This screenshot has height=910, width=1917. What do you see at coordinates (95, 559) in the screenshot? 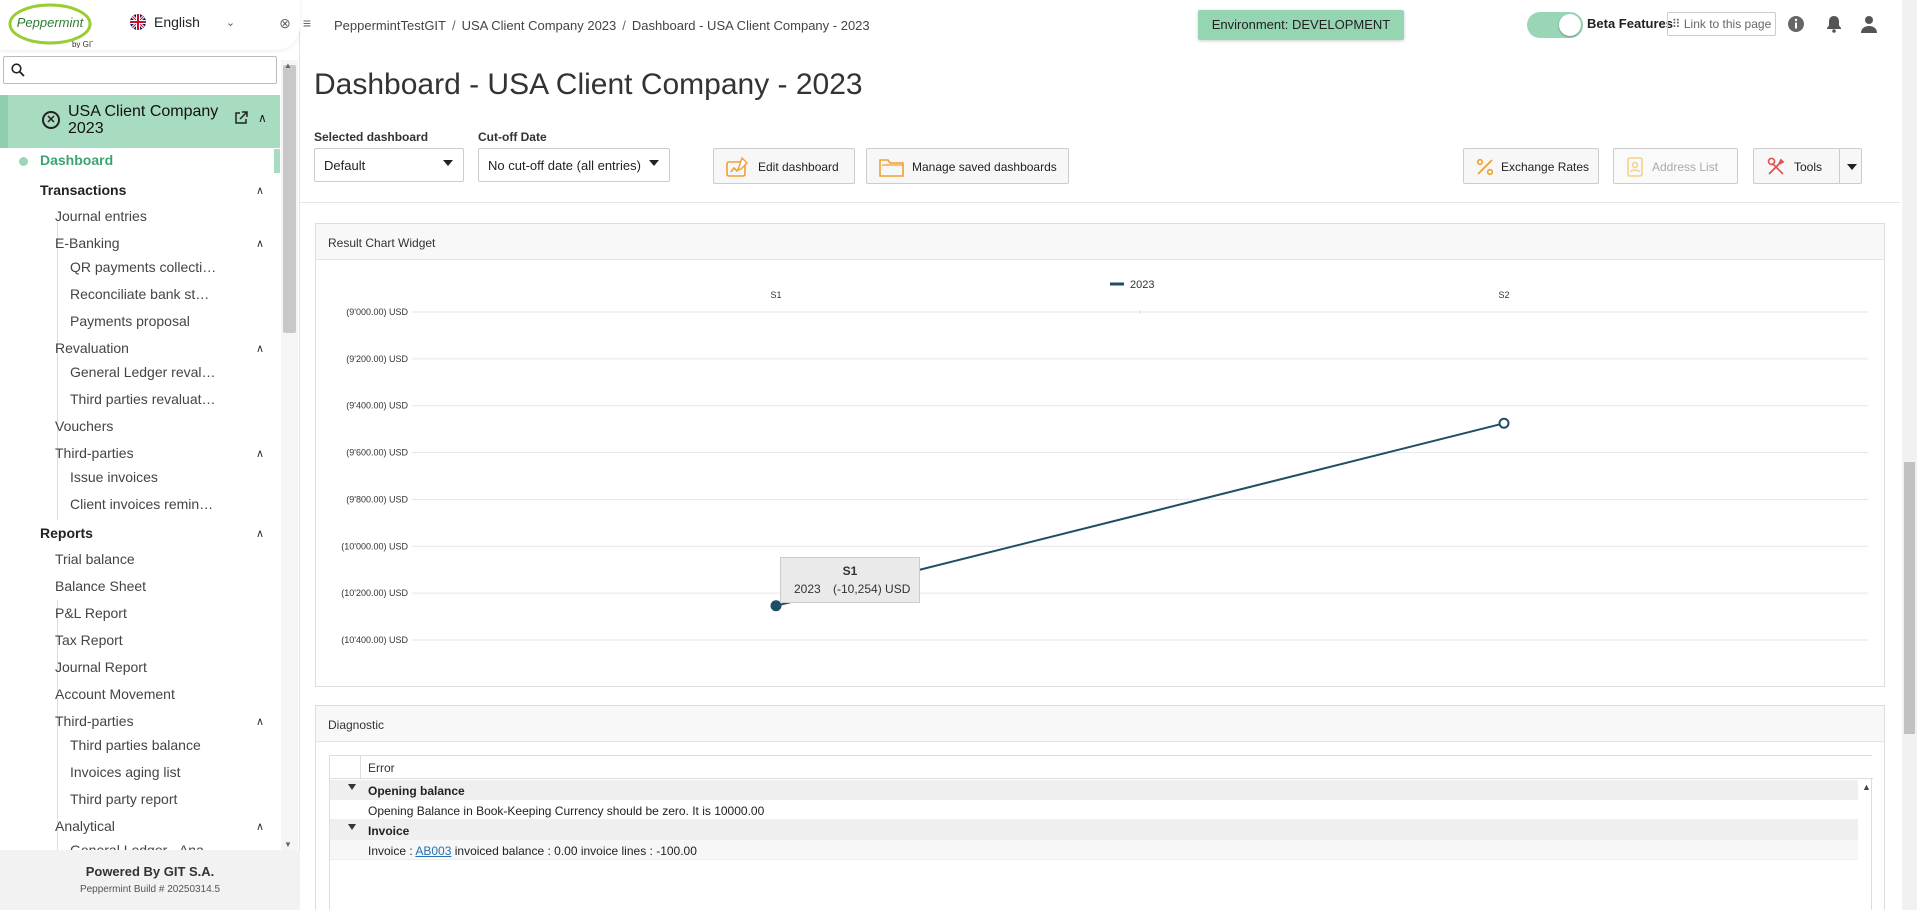
I see `sidebar-item-trial-balance: Trial balance` at bounding box center [95, 559].